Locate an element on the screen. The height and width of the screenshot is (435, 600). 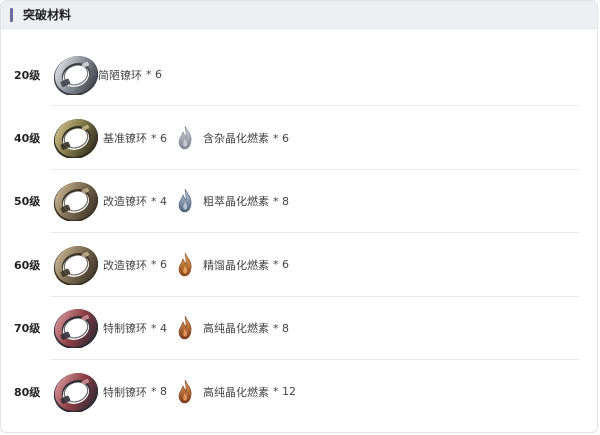
fuel-name: 精馏晶化燃素 is located at coordinates (236, 265).